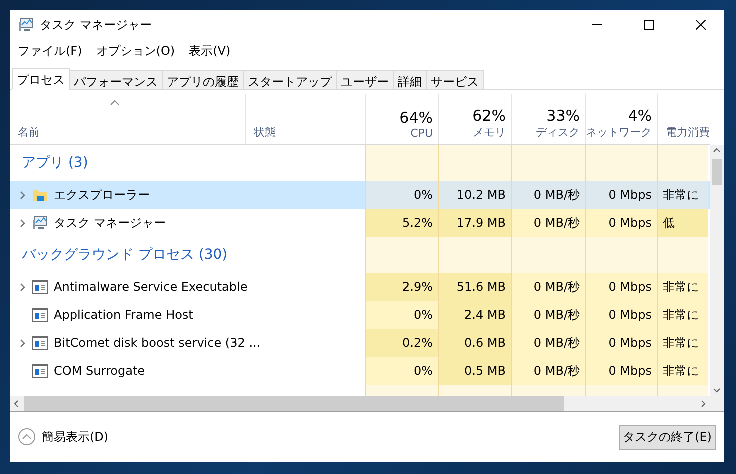 This screenshot has height=474, width=736. I want to click on close-icon, so click(701, 25).